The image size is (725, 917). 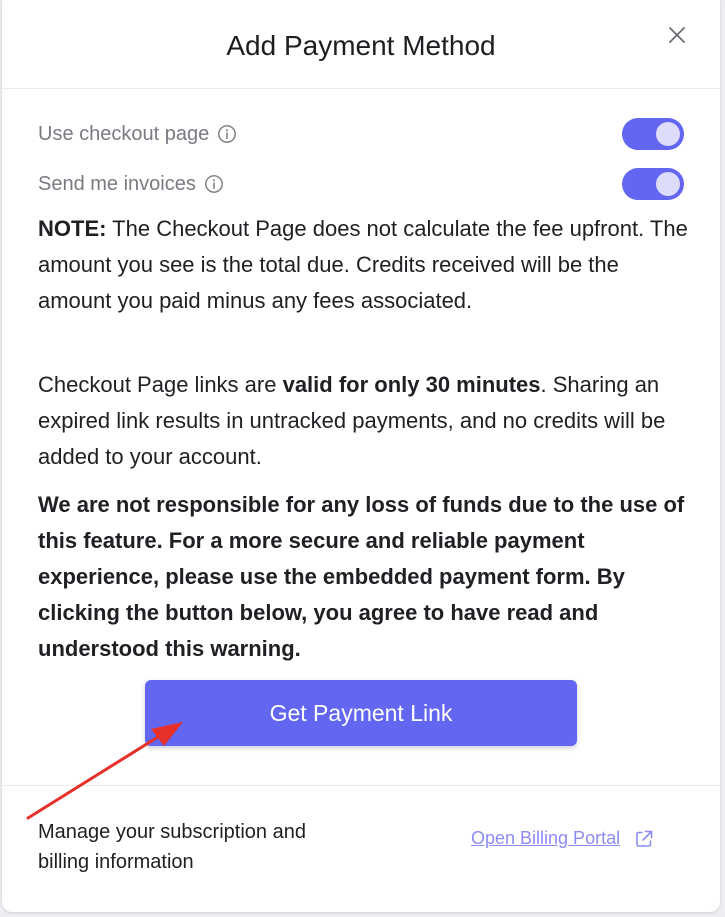 I want to click on toggle-row-invoices: Send me invoices, so click(x=361, y=184).